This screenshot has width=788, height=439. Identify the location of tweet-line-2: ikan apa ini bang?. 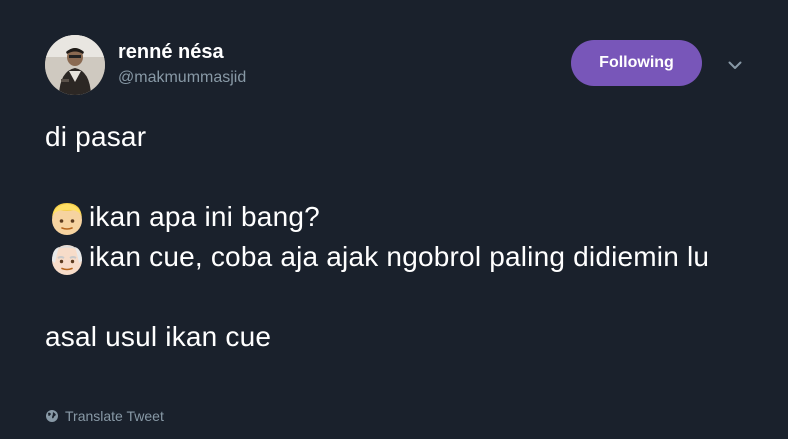
(395, 217).